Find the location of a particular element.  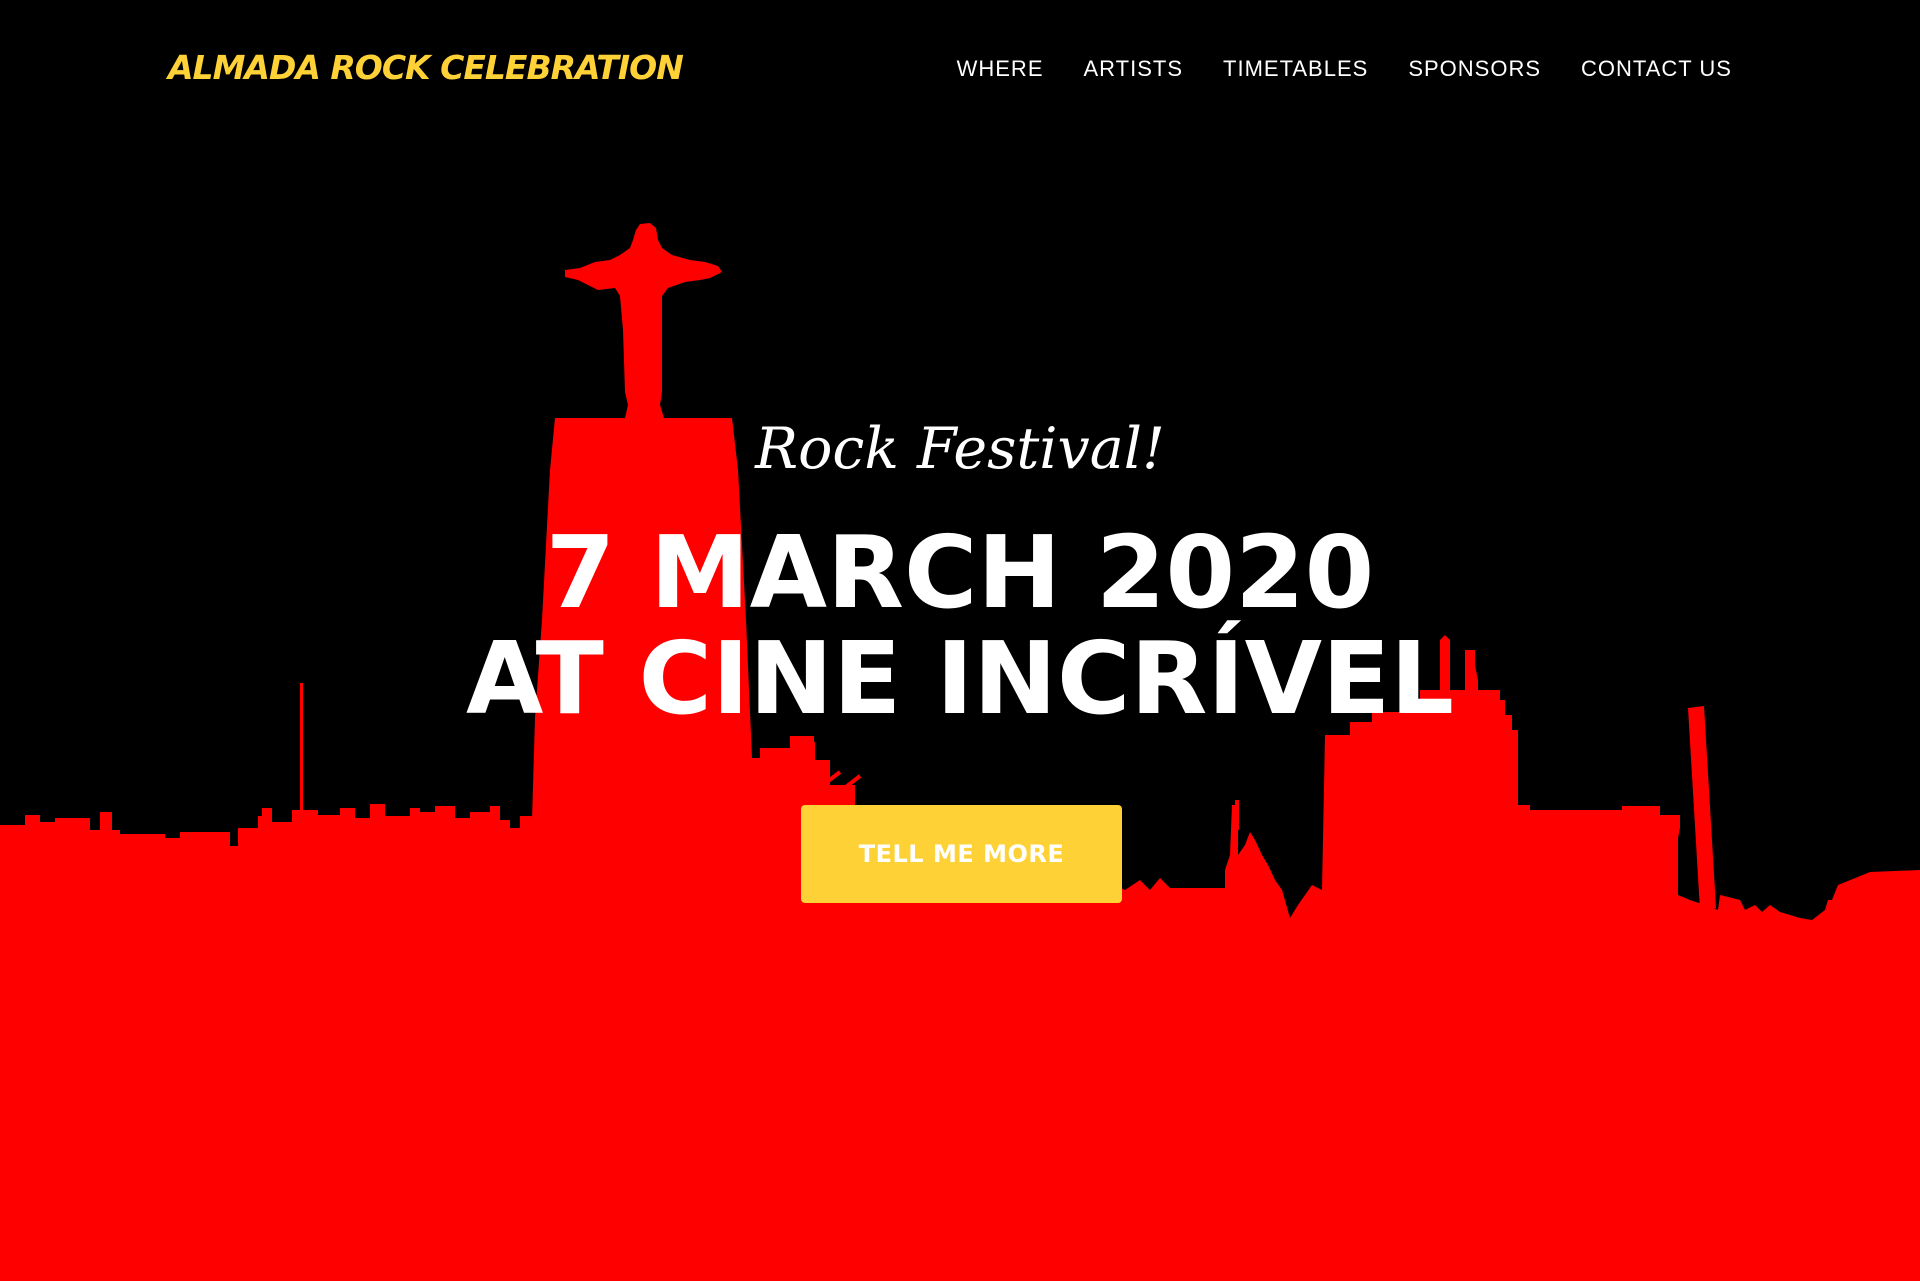

hero-heading-date: 7 MARCH 2020 is located at coordinates (960, 572).